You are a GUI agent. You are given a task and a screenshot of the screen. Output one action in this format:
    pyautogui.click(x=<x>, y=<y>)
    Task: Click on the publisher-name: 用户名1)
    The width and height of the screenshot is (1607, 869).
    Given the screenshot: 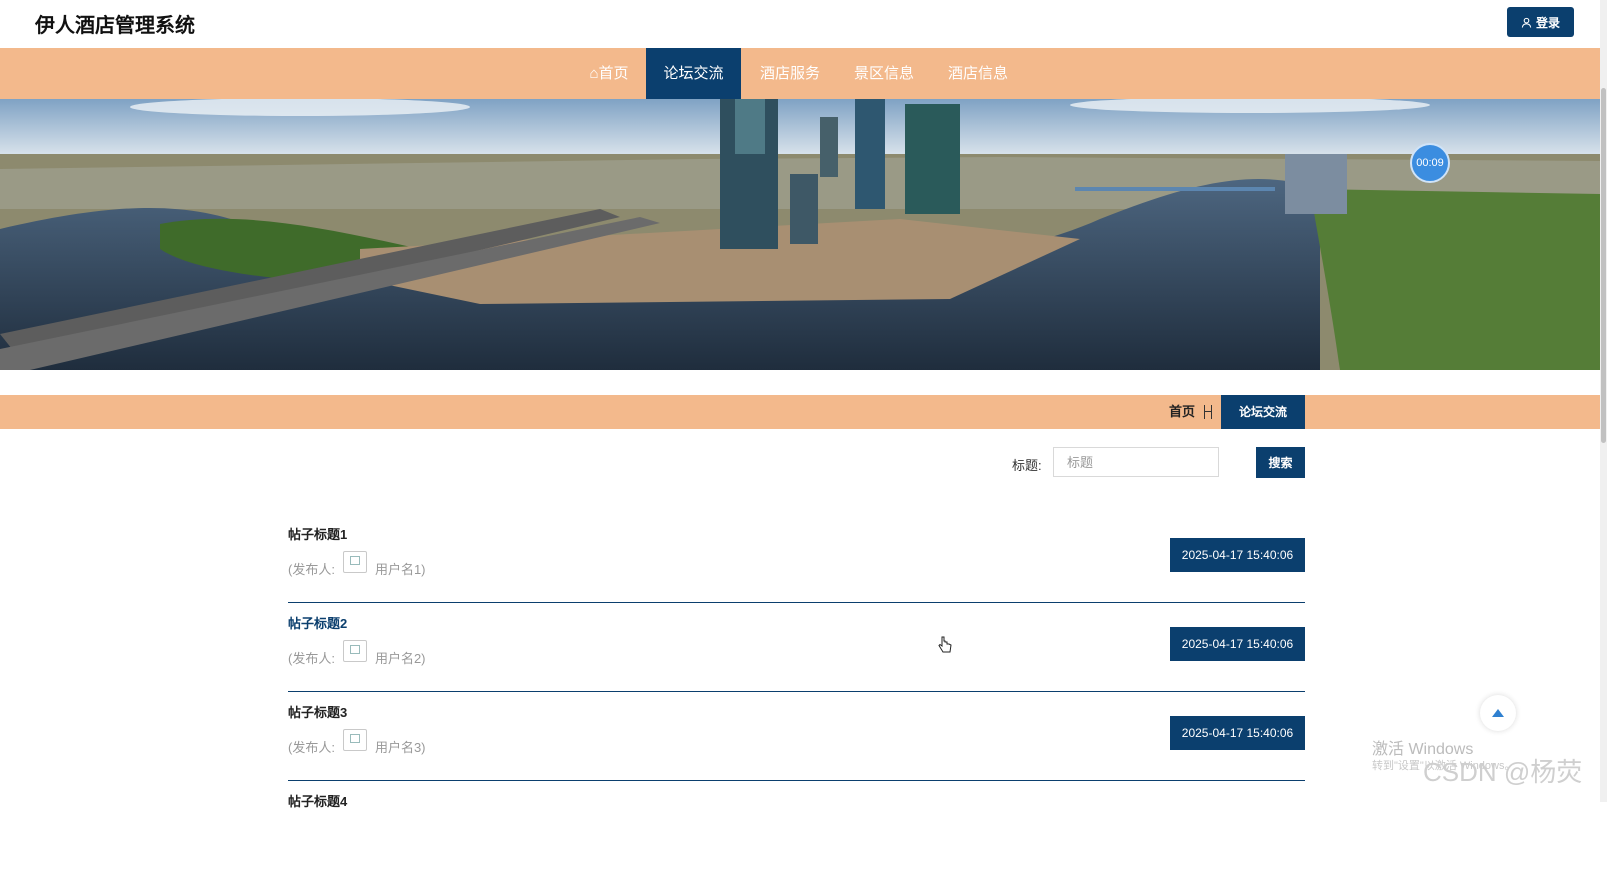 What is the action you would take?
    pyautogui.click(x=400, y=569)
    